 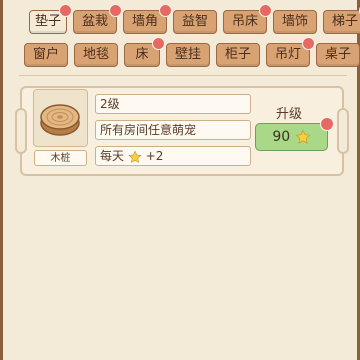 I want to click on card-notch-right, so click(x=343, y=131).